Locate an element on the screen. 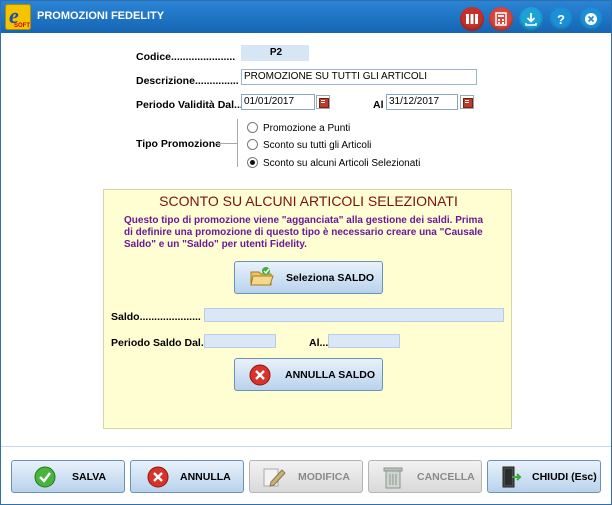 The height and width of the screenshot is (505, 612). help-icon: ? is located at coordinates (561, 19).